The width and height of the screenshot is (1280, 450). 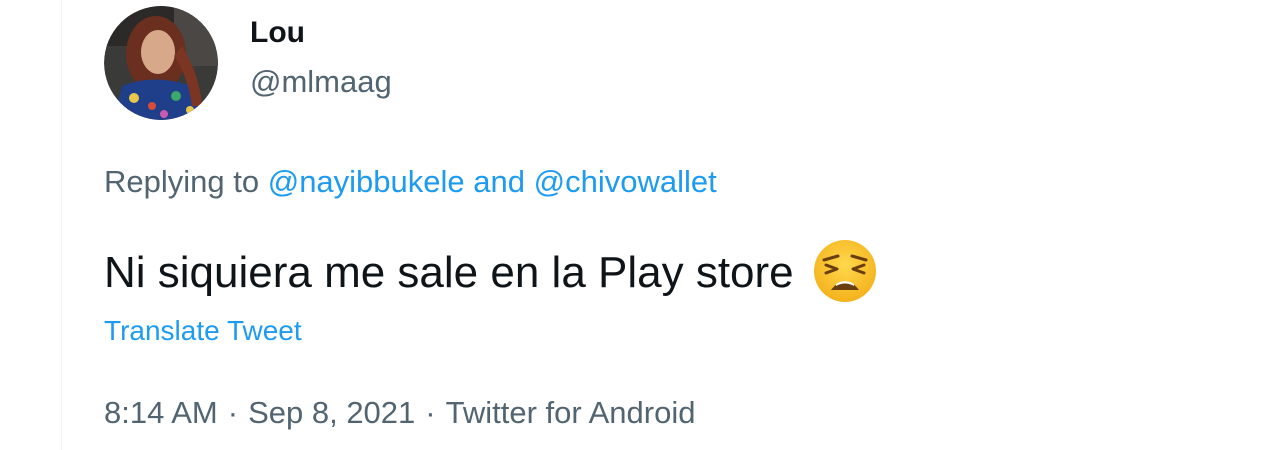 I want to click on mention-link-chivowallet: @chivowallet, so click(x=625, y=181).